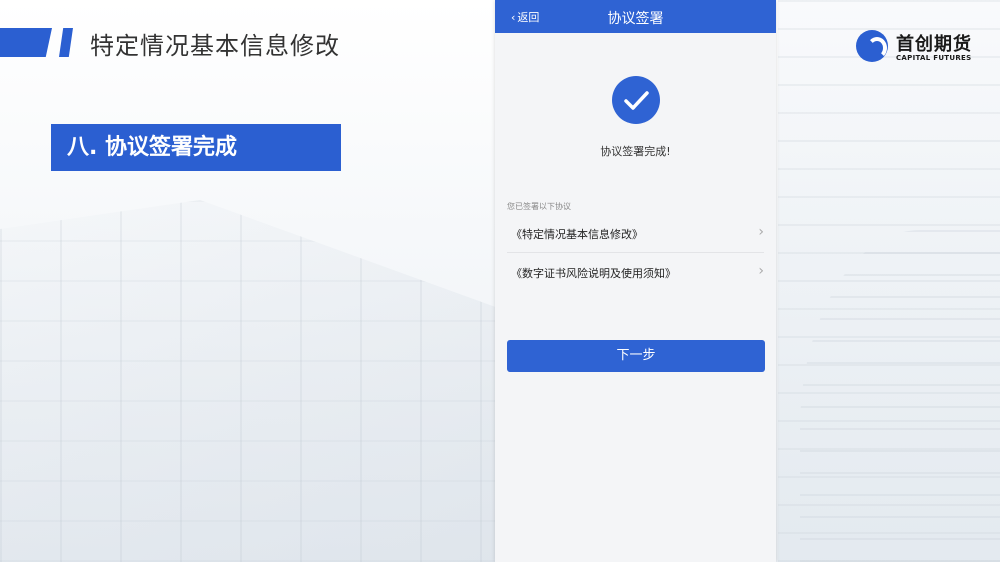  Describe the element at coordinates (934, 58) in the screenshot. I see `logo-name-en: CAPITAL FUTURES` at that location.